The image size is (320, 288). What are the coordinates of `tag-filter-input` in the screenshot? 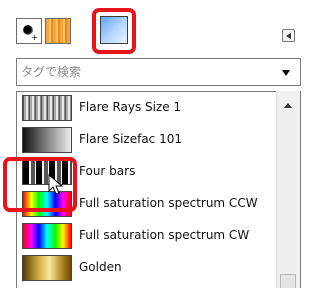 It's located at (146, 72).